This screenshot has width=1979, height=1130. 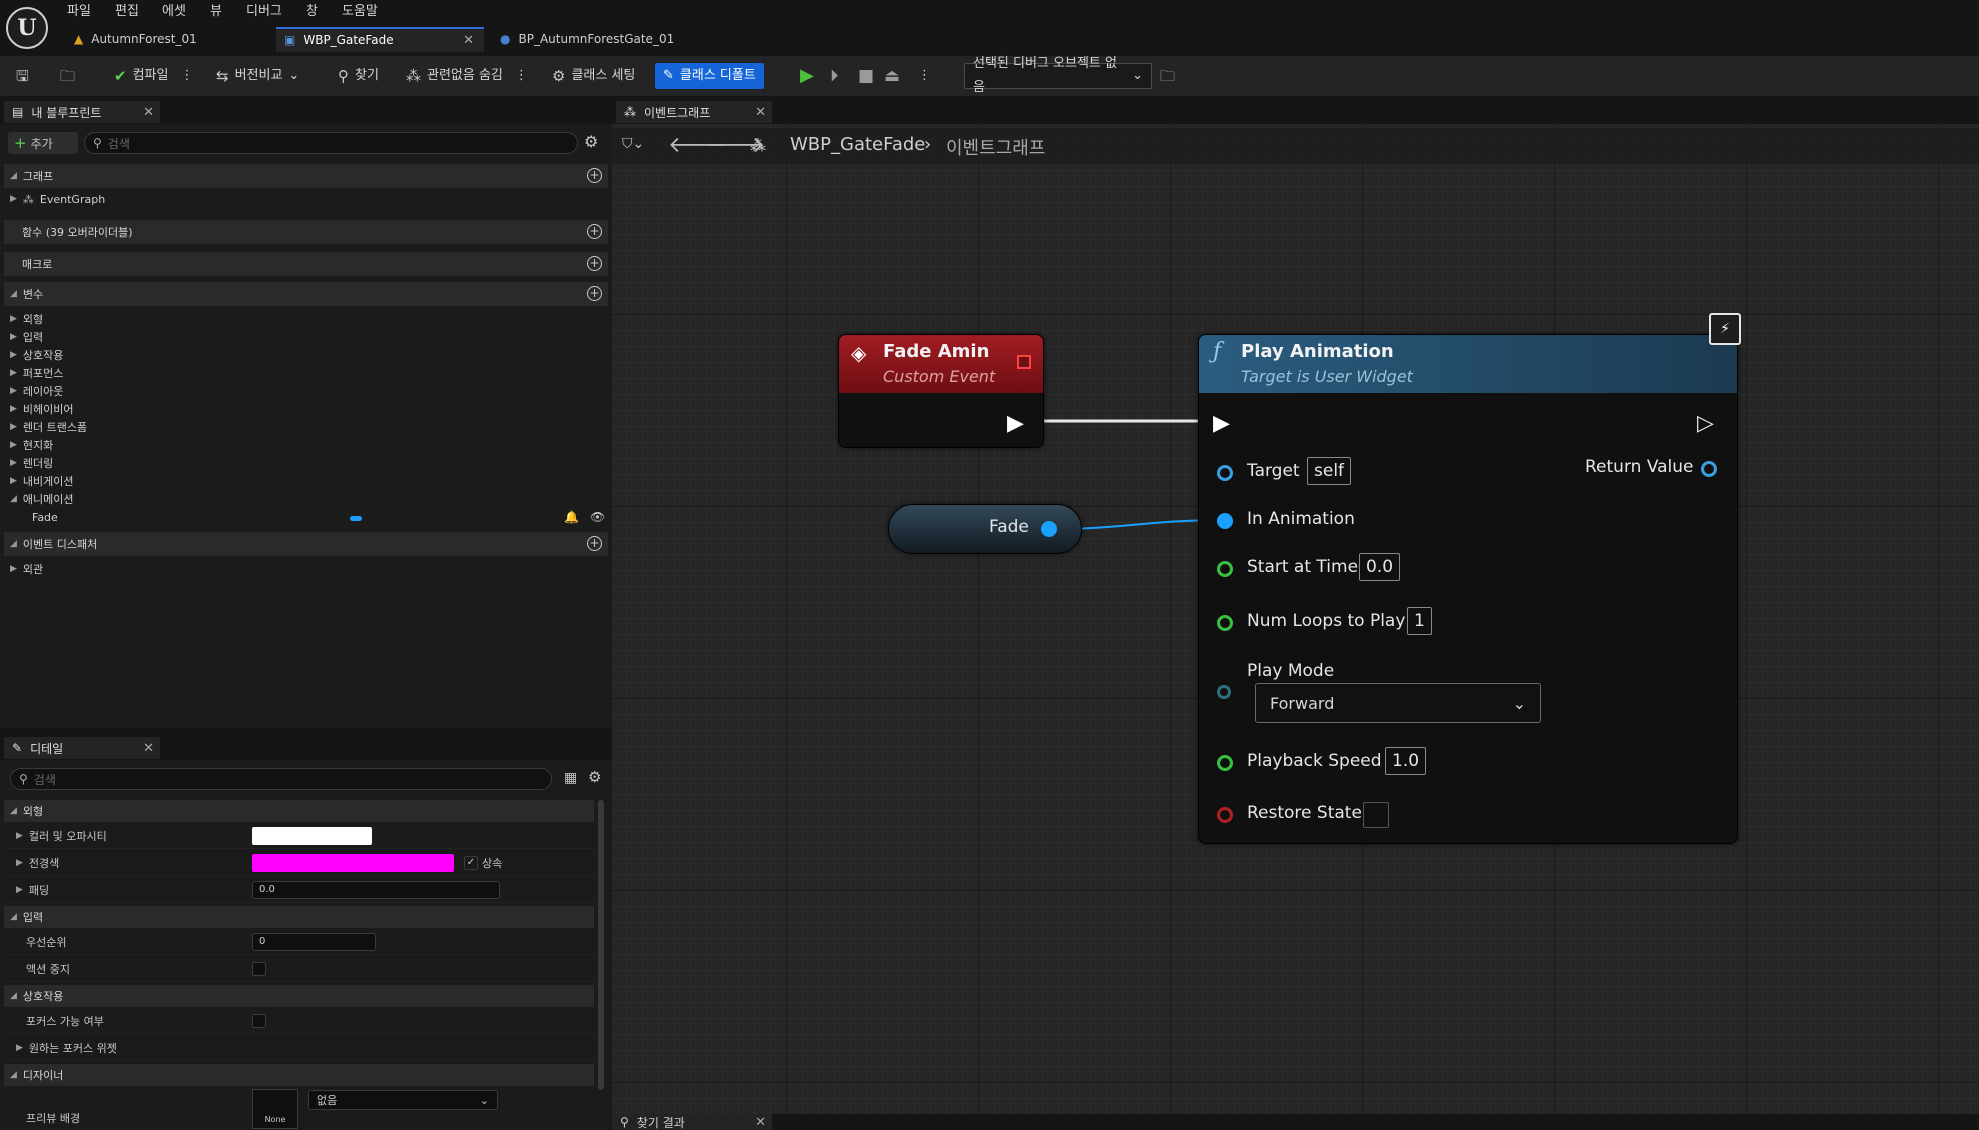 I want to click on compile-button: ✔ 컴파일 ⋮, so click(x=153, y=76).